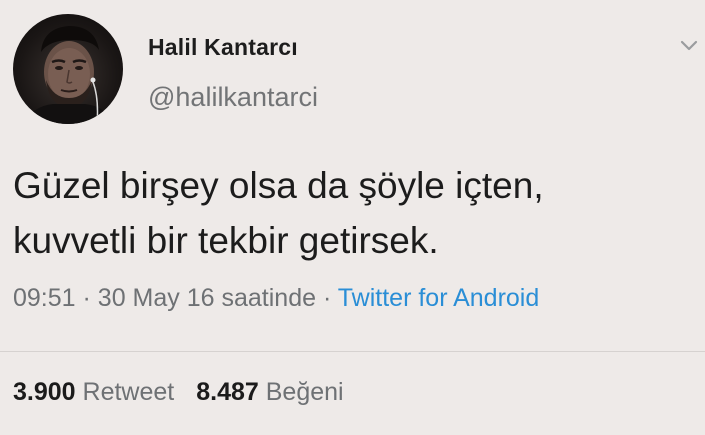 Image resolution: width=705 pixels, height=435 pixels. I want to click on display-name: Halil Kantarcı, so click(223, 47).